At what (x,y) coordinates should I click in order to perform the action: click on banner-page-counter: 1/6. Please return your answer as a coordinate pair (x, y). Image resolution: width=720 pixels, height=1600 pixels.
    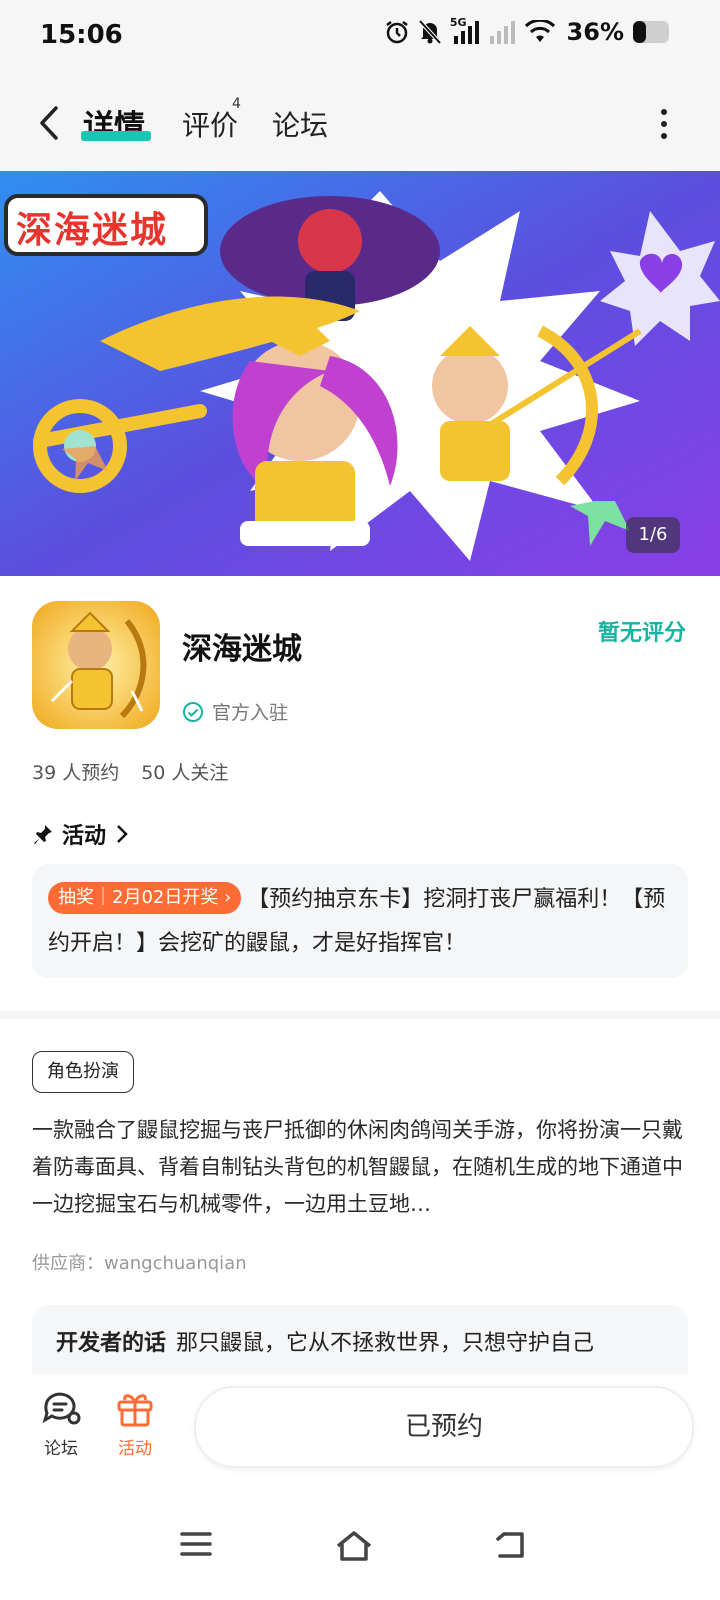
    Looking at the image, I should click on (653, 535).